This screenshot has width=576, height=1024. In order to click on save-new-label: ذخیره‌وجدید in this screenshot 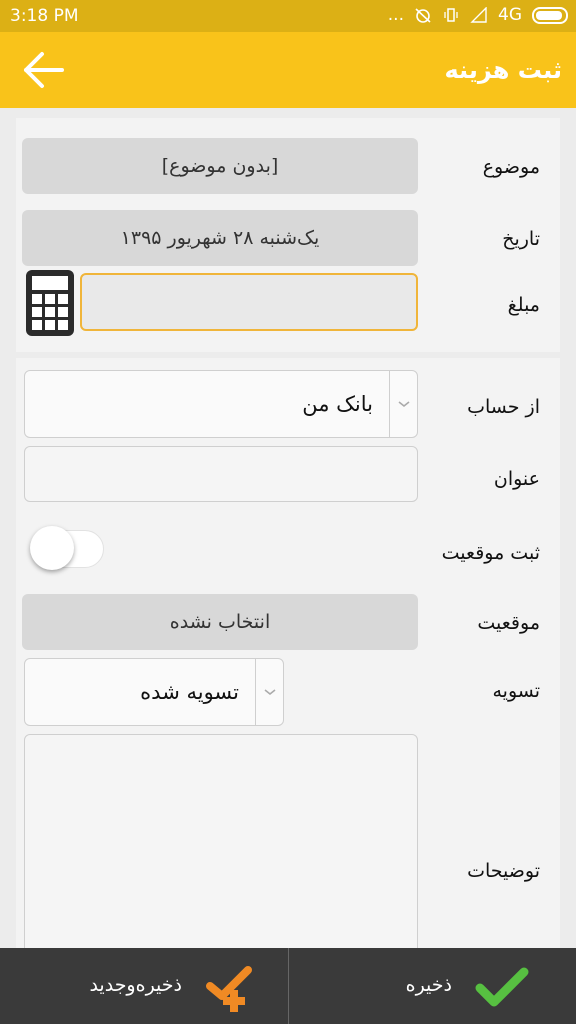, I will do `click(135, 985)`.